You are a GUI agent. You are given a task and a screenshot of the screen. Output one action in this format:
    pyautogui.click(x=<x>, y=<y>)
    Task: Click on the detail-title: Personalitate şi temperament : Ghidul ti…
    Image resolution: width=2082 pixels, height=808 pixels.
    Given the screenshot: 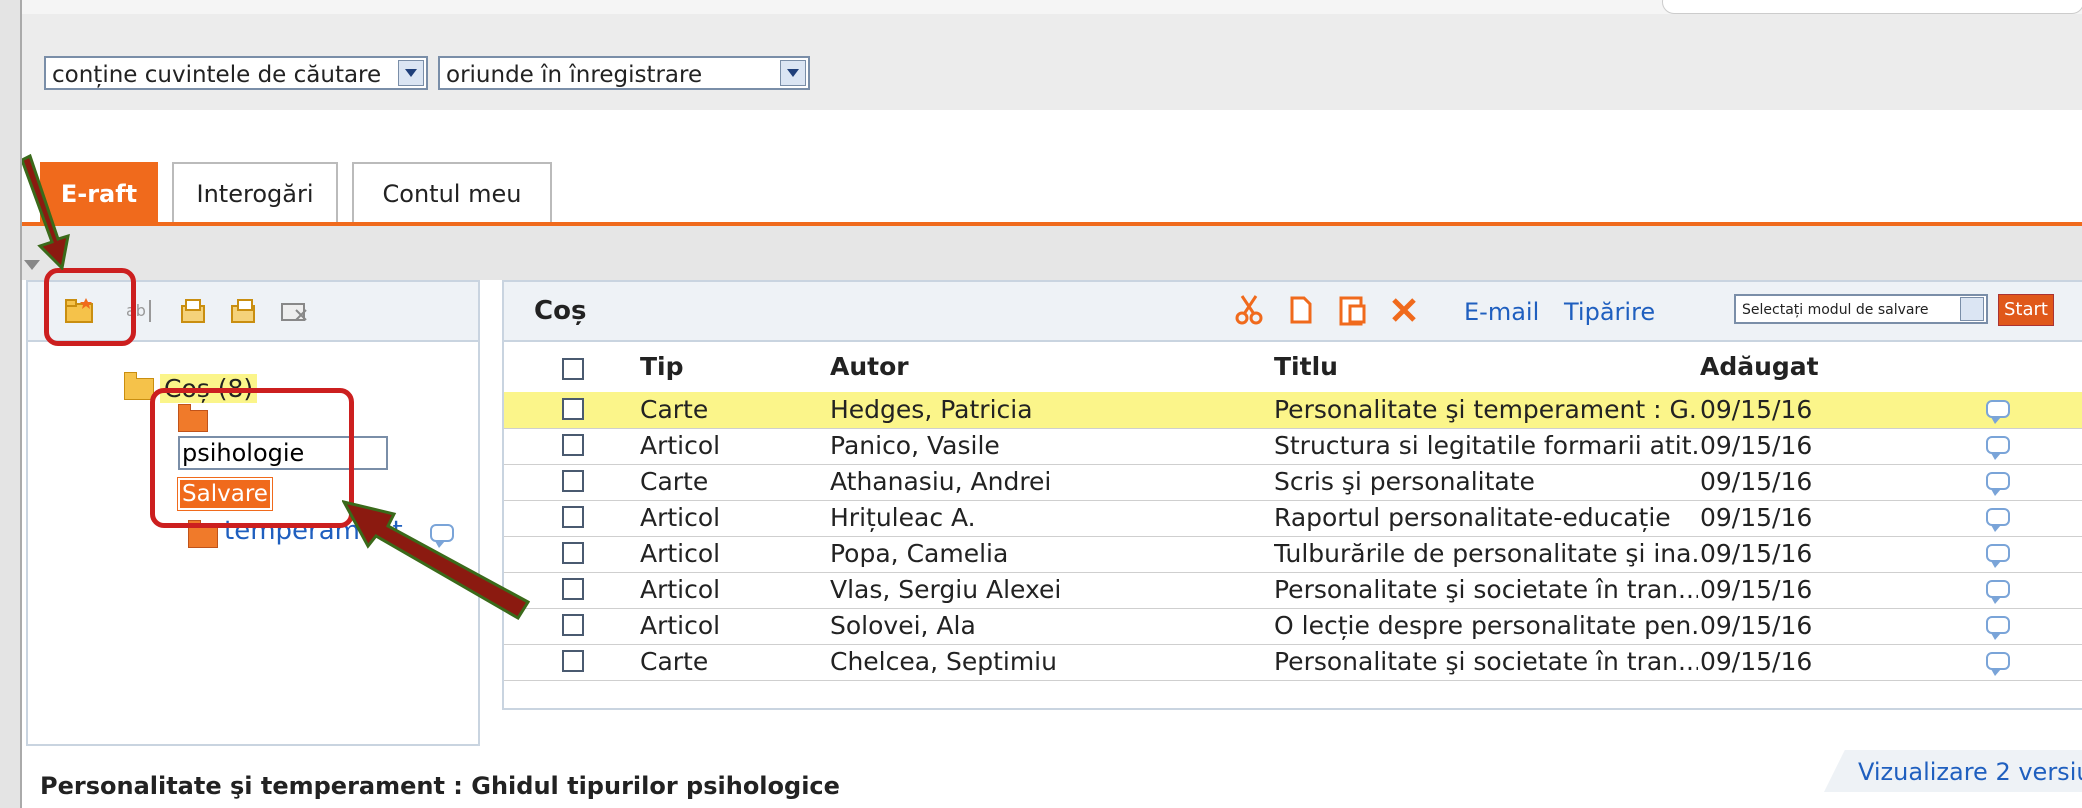 What is the action you would take?
    pyautogui.click(x=440, y=786)
    